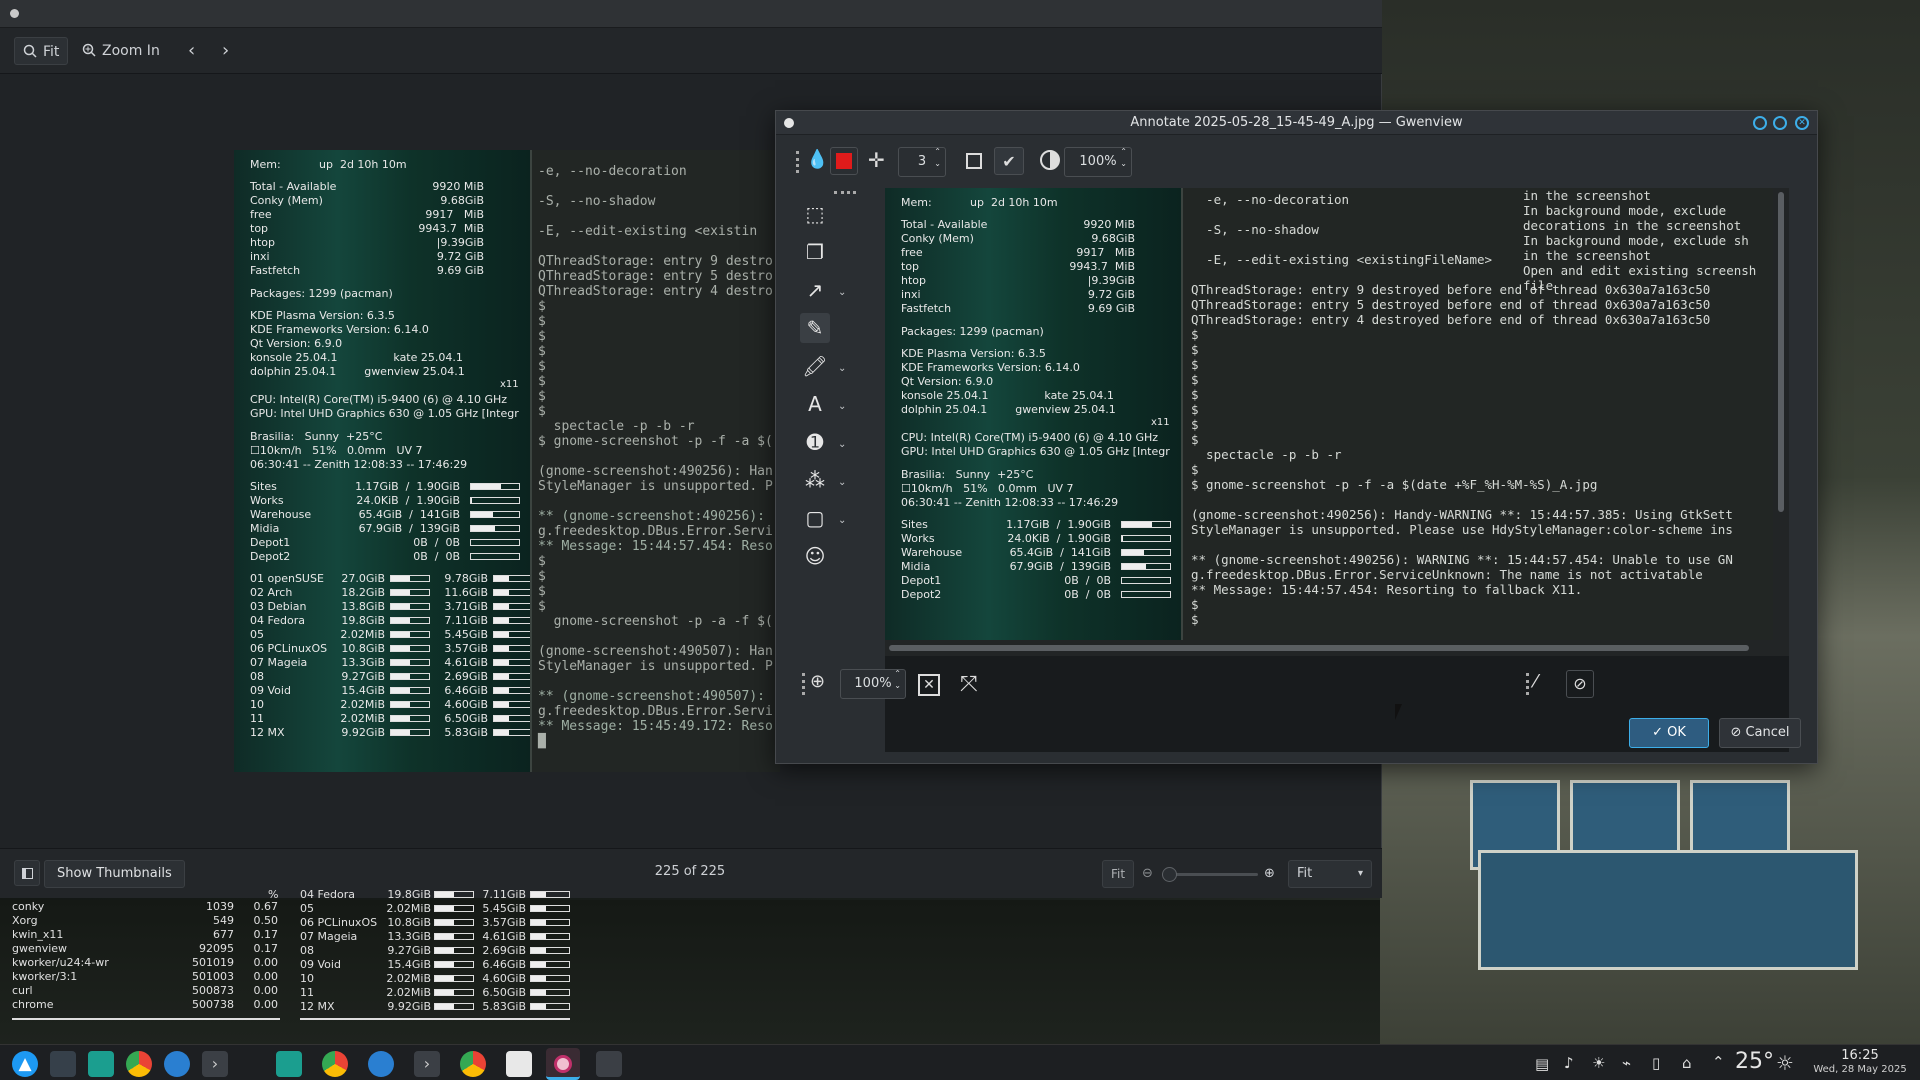  I want to click on emoji-tool-icon: ☺, so click(815, 556).